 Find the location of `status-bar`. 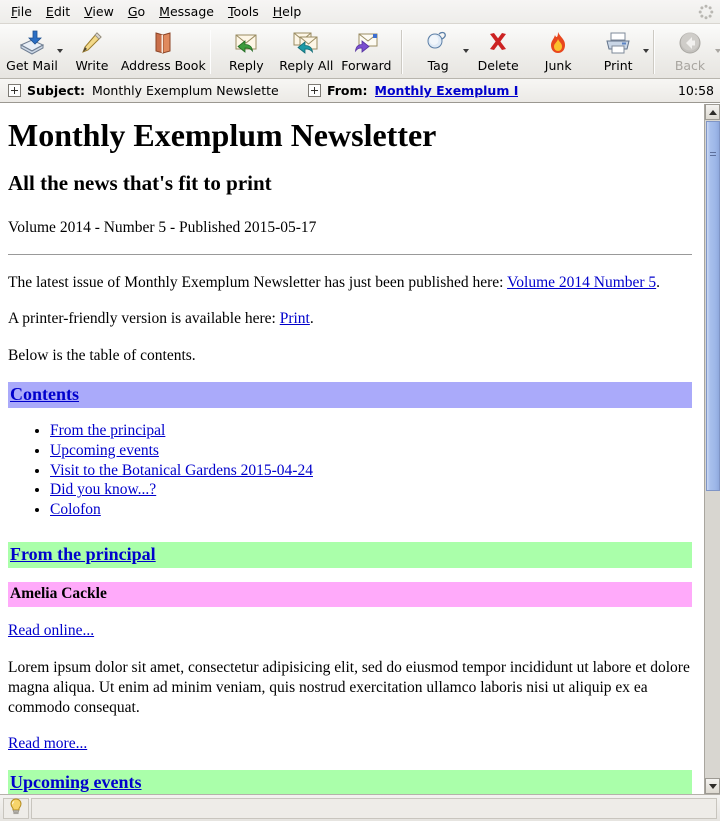

status-bar is located at coordinates (360, 807).